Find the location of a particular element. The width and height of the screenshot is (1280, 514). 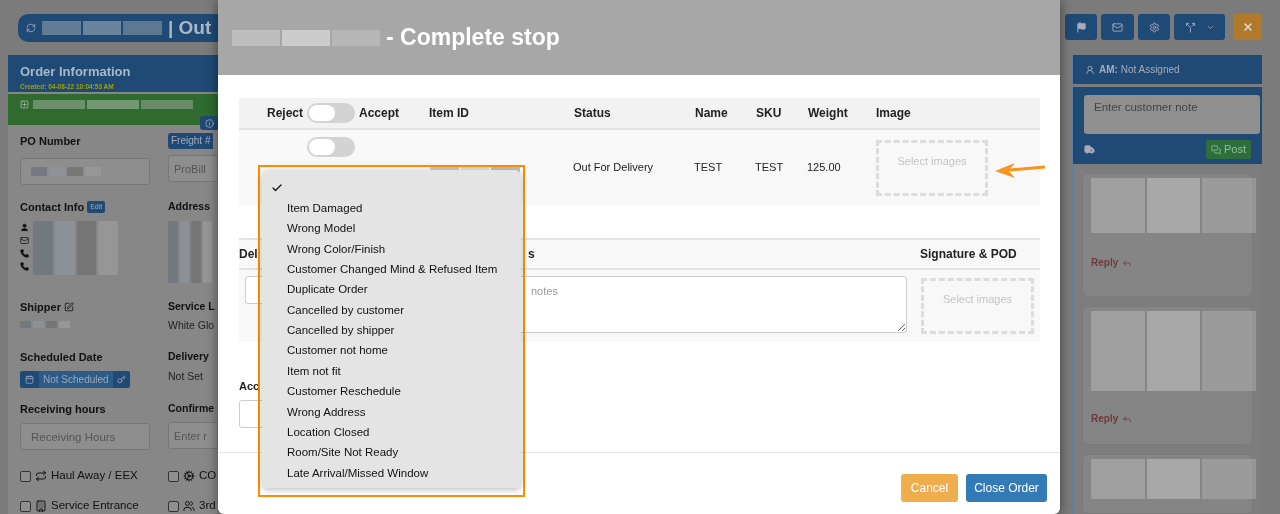

cog-icon is located at coordinates (189, 476).